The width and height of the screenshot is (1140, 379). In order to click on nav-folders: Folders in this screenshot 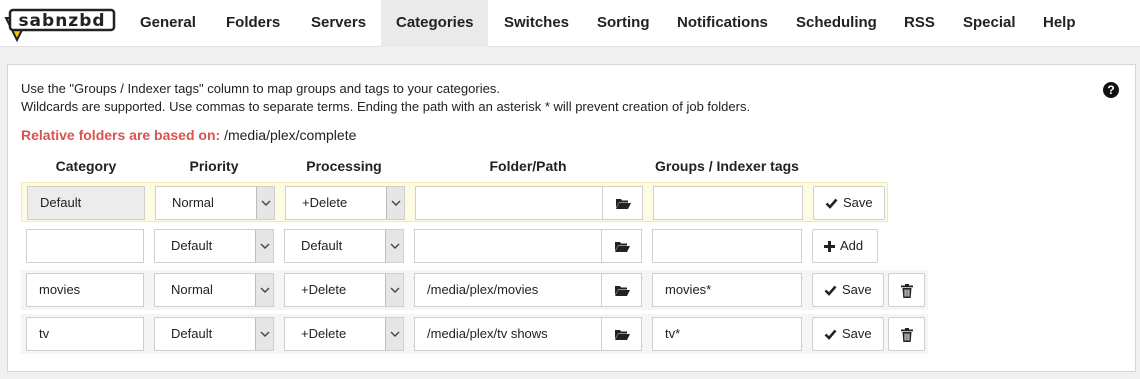, I will do `click(253, 23)`.